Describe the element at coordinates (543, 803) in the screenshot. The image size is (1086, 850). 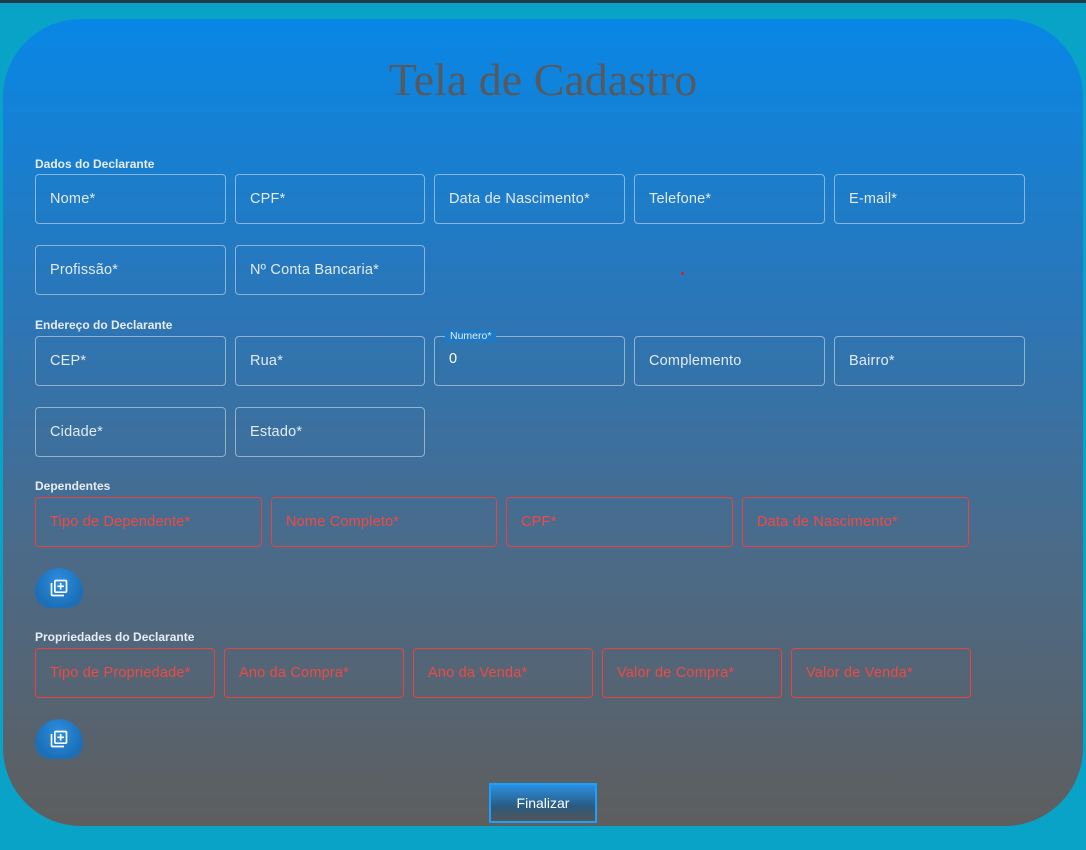
I see `finalizar-button: Finalizar` at that location.